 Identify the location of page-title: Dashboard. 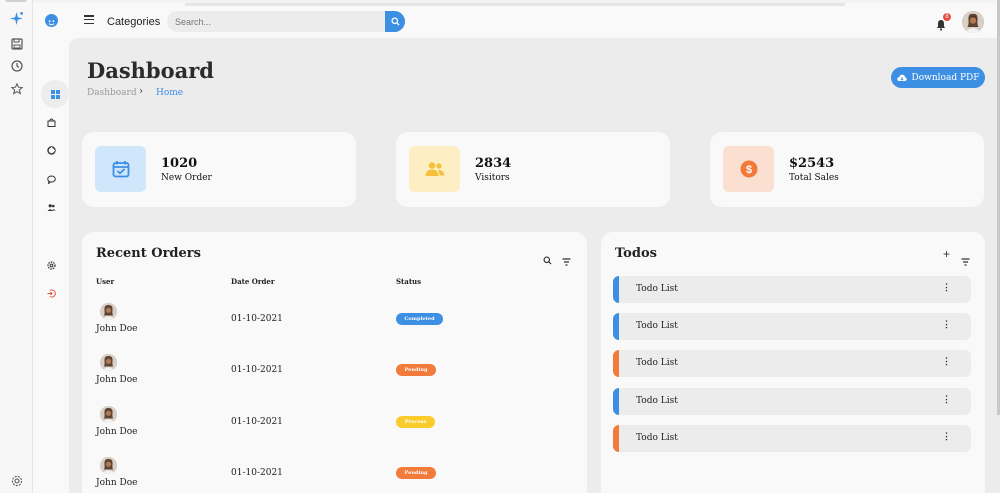
(150, 70).